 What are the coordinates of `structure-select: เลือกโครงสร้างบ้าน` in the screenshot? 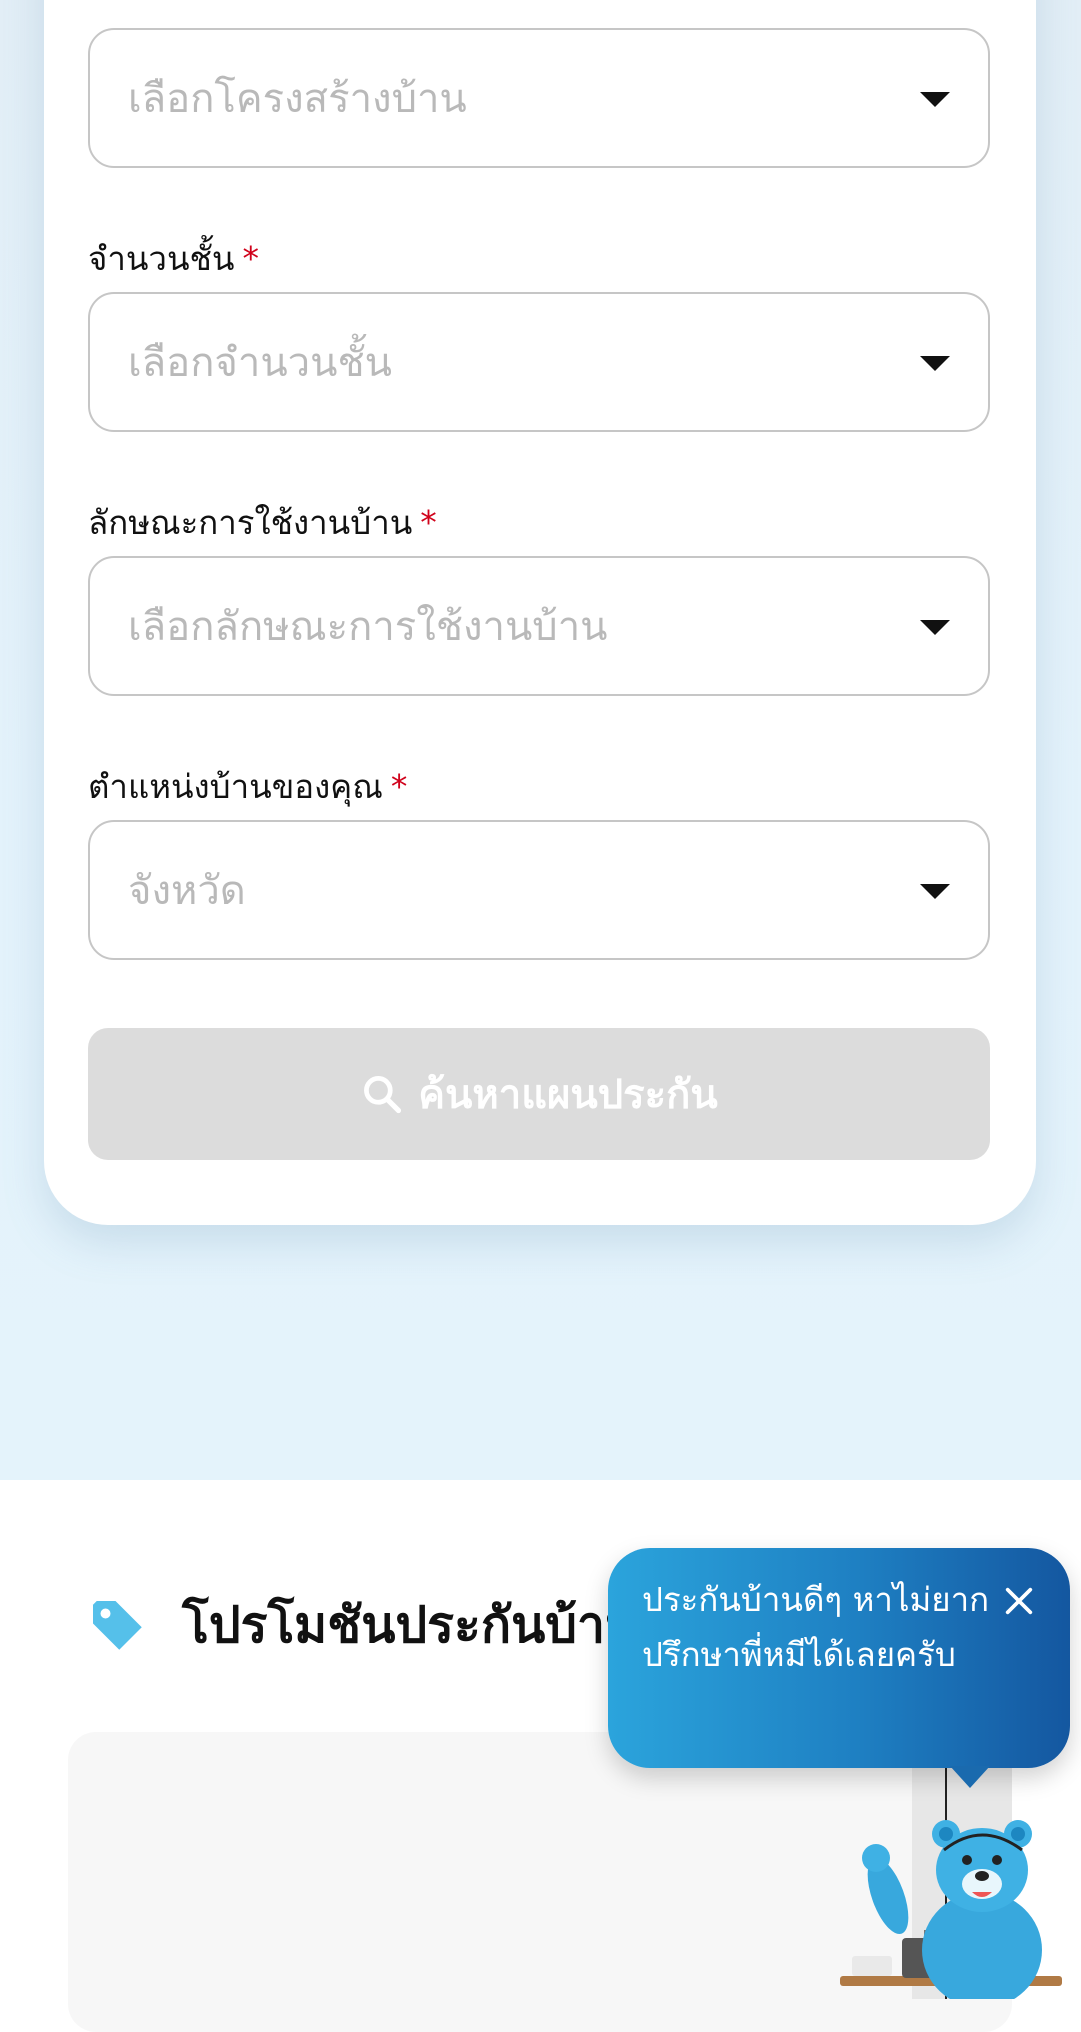 It's located at (539, 98).